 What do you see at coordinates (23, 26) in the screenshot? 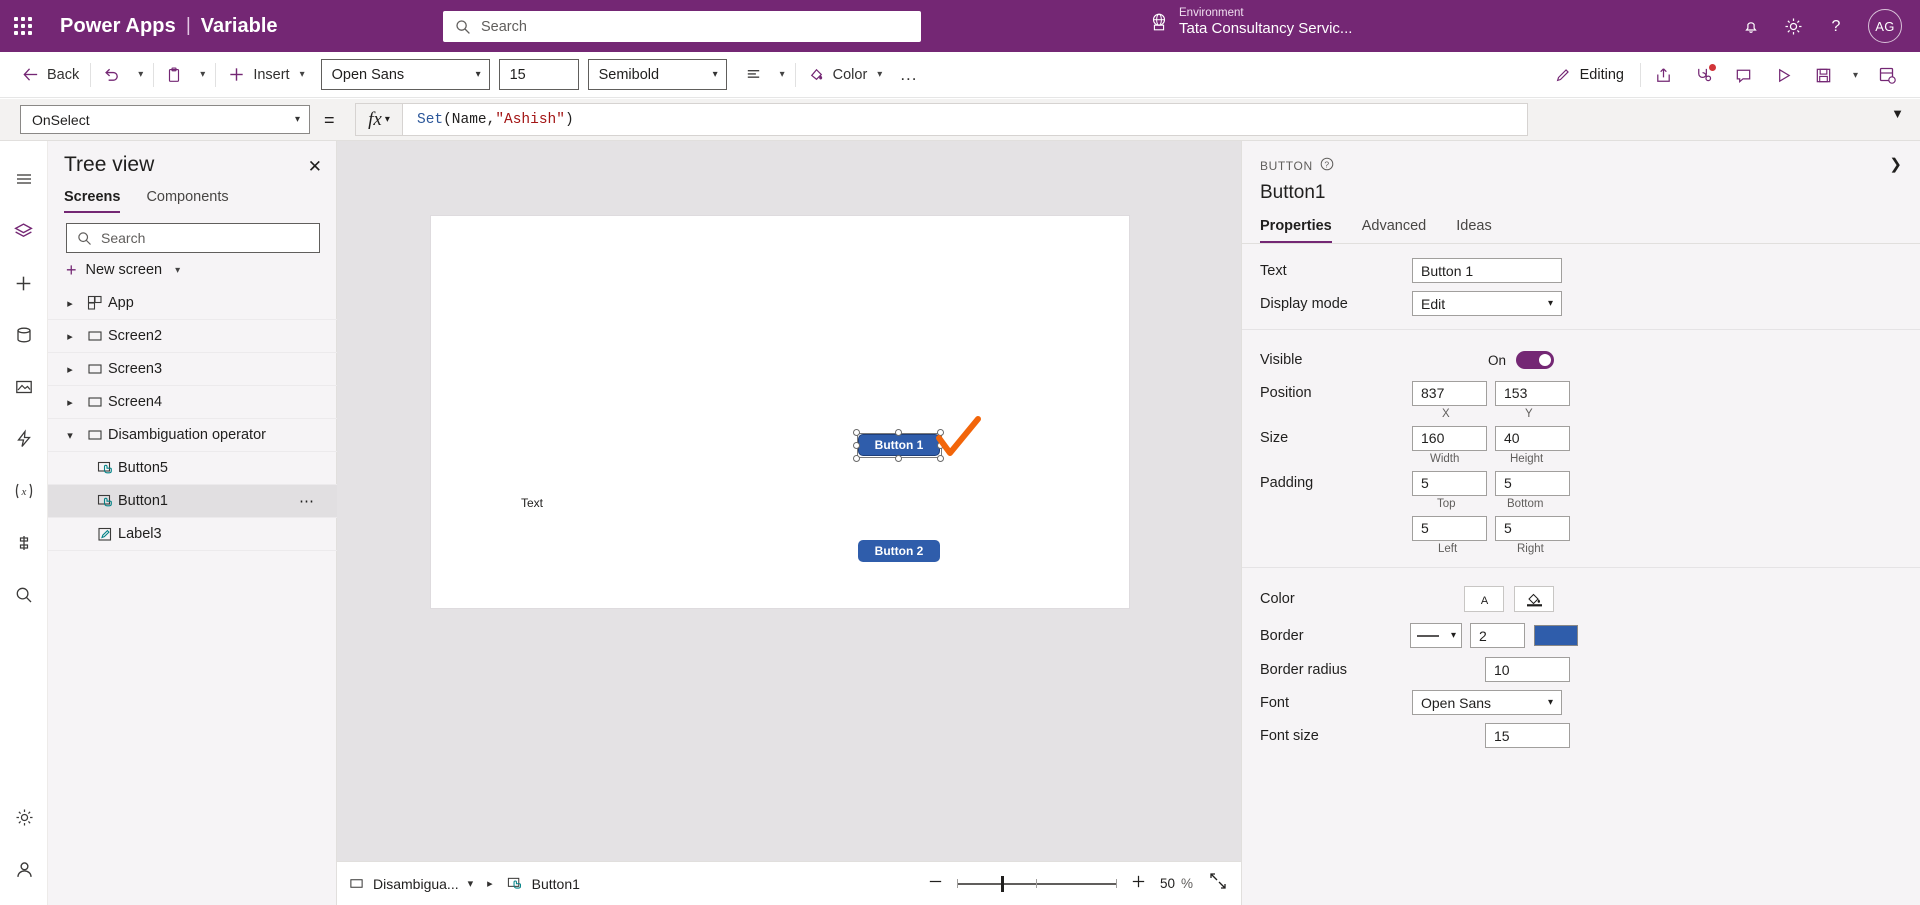
I see `app-launcher-icon` at bounding box center [23, 26].